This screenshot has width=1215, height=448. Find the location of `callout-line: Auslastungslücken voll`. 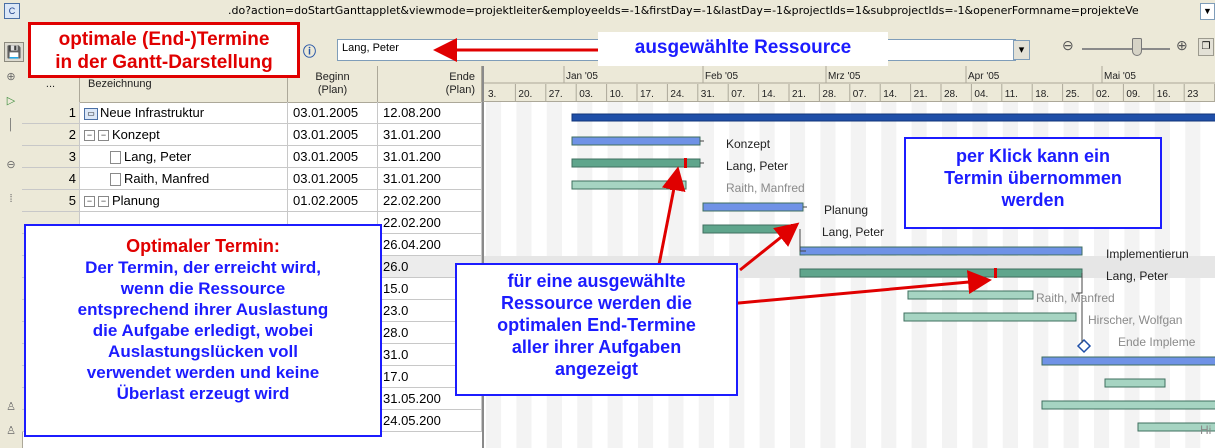

callout-line: Auslastungslücken voll is located at coordinates (203, 351).